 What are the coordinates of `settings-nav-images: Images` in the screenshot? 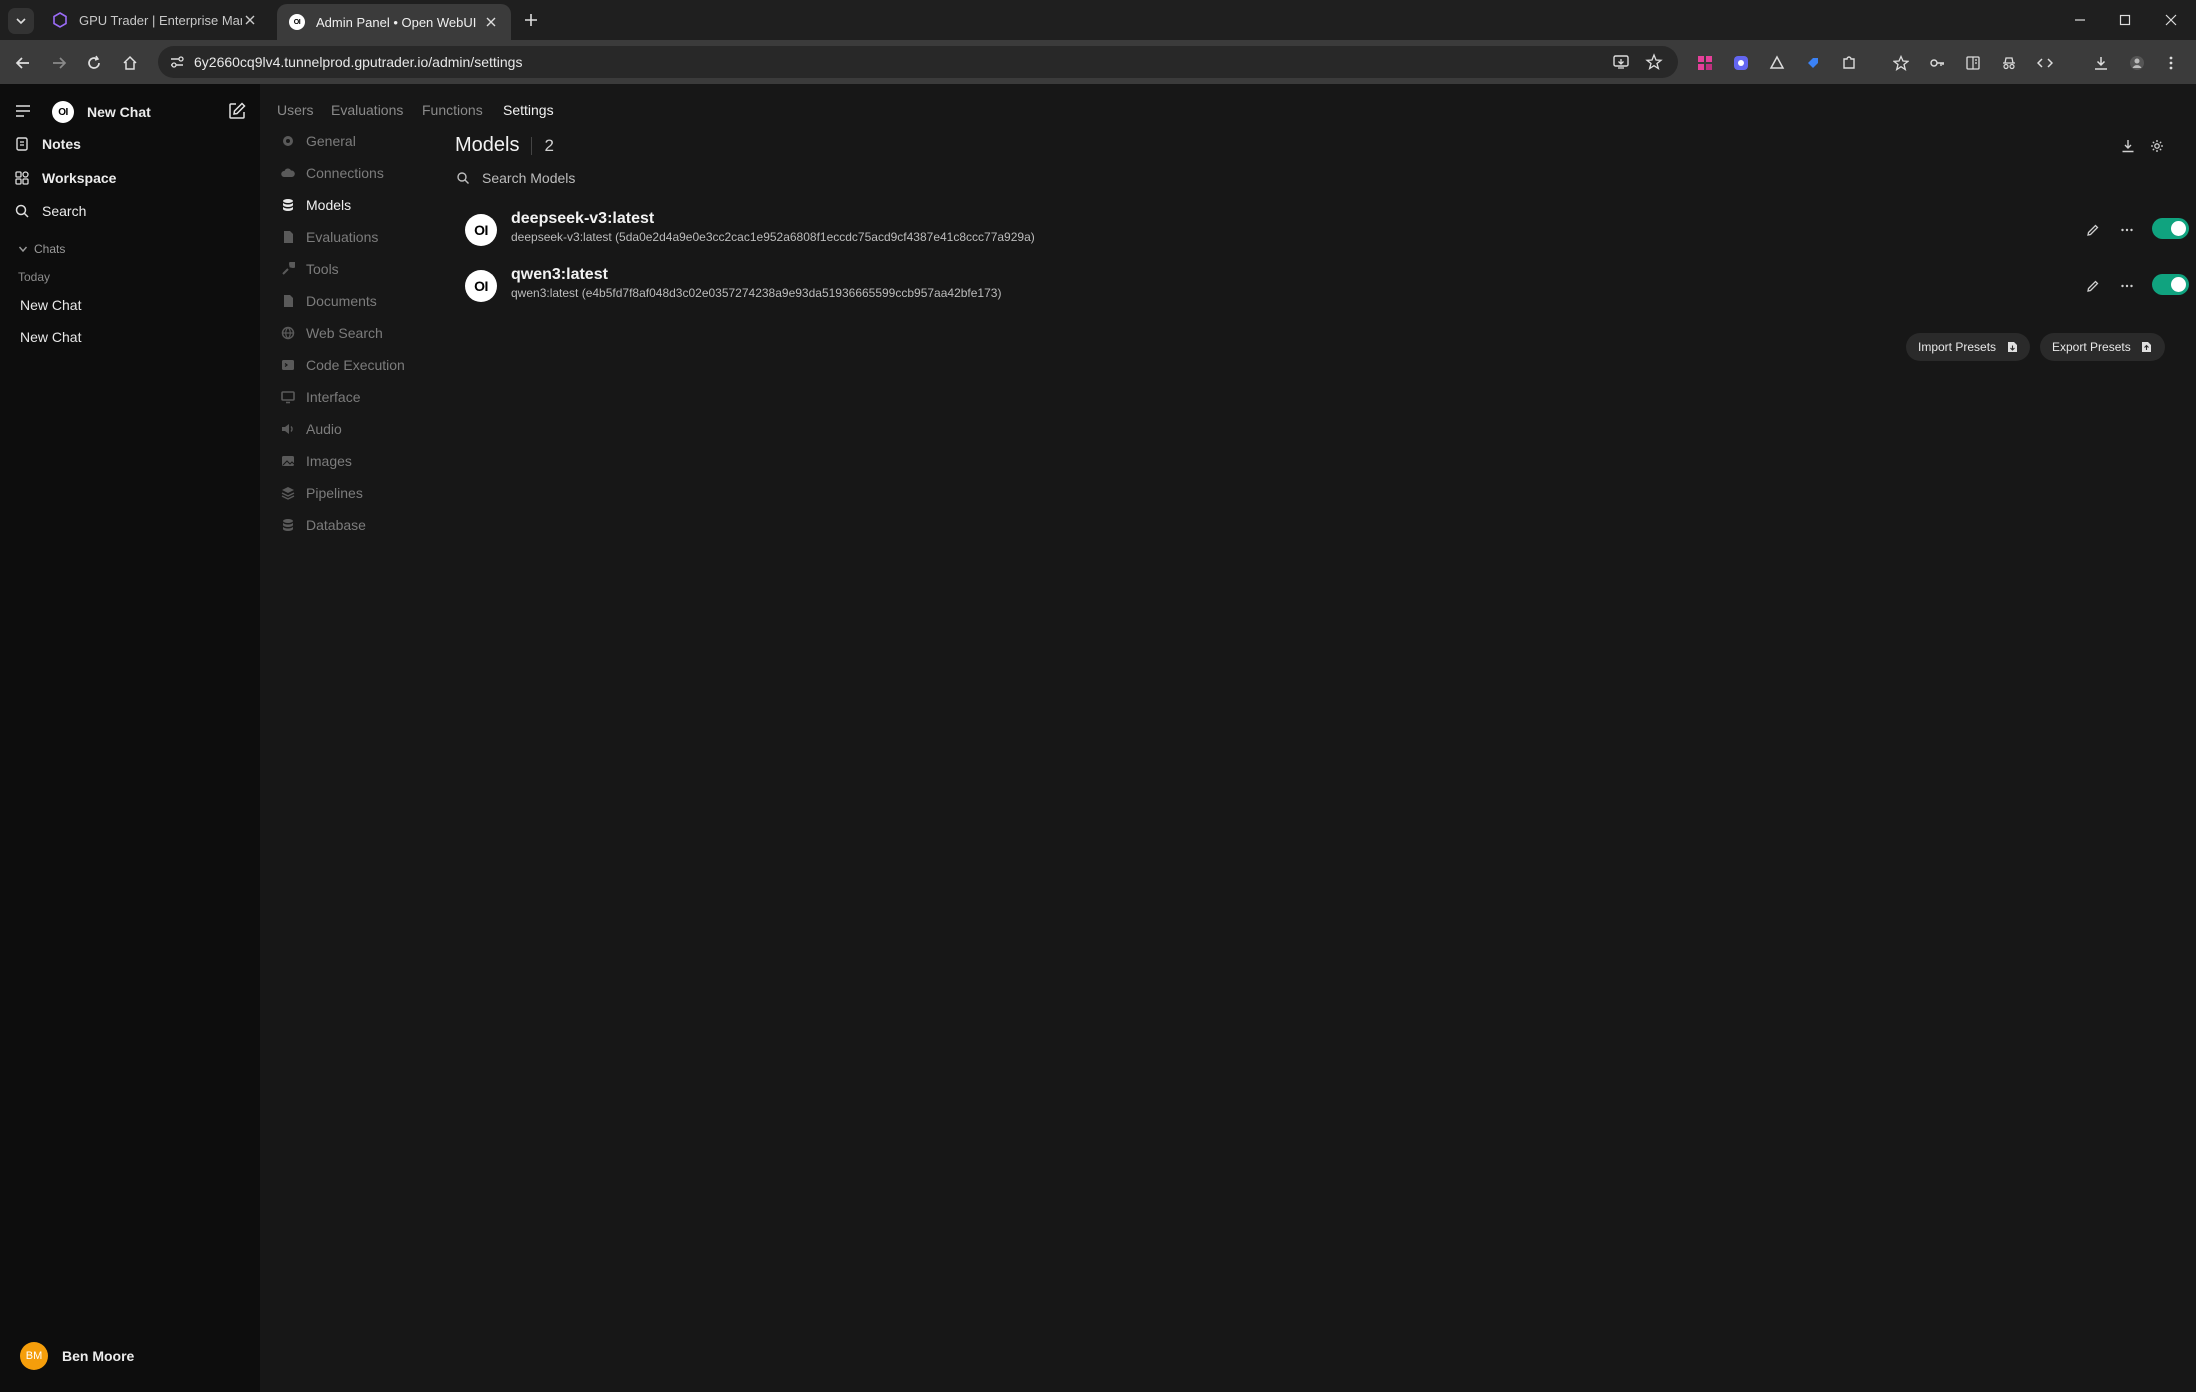 It's located at (316, 461).